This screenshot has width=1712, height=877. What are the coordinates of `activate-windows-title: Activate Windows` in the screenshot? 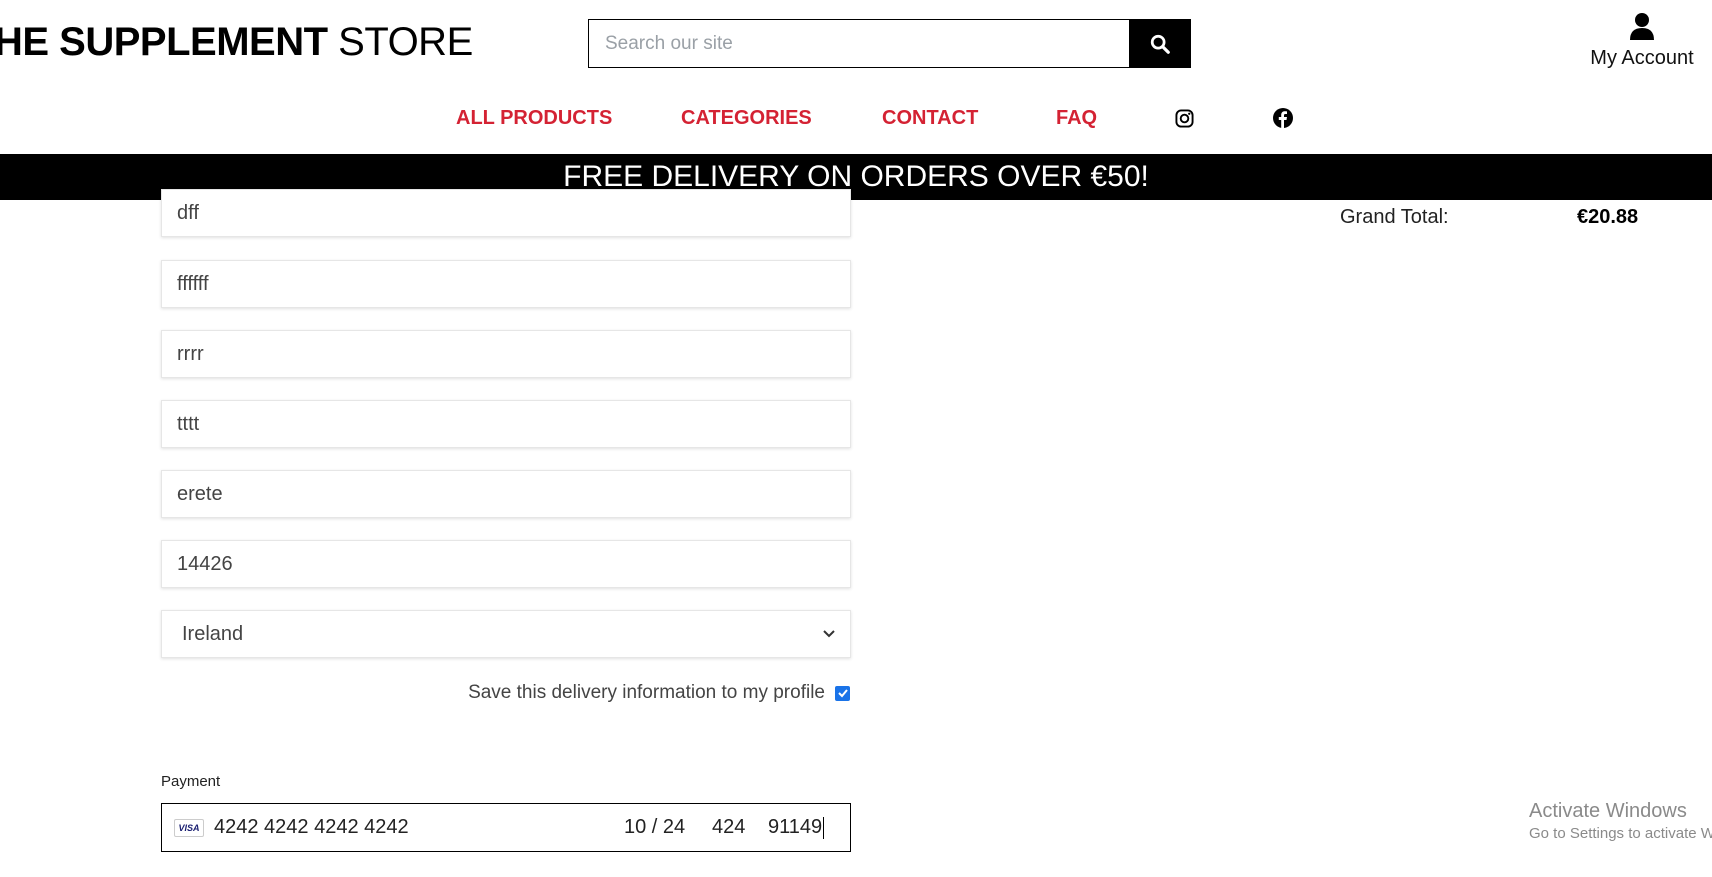 It's located at (1608, 811).